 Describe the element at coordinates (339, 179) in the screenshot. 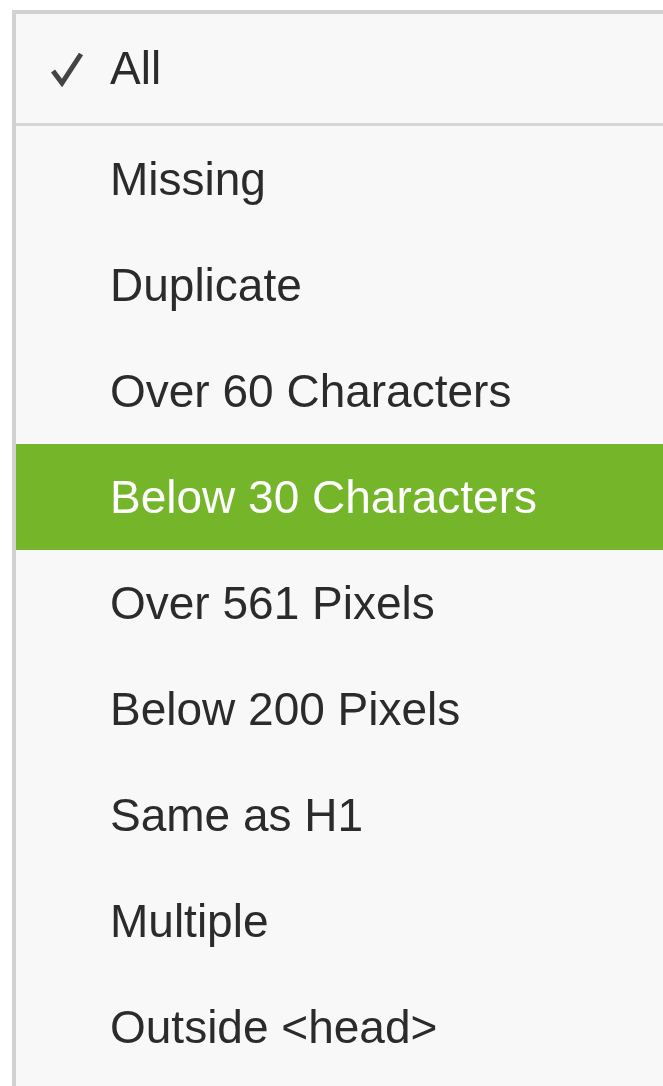

I see `menu-item: Missing` at that location.